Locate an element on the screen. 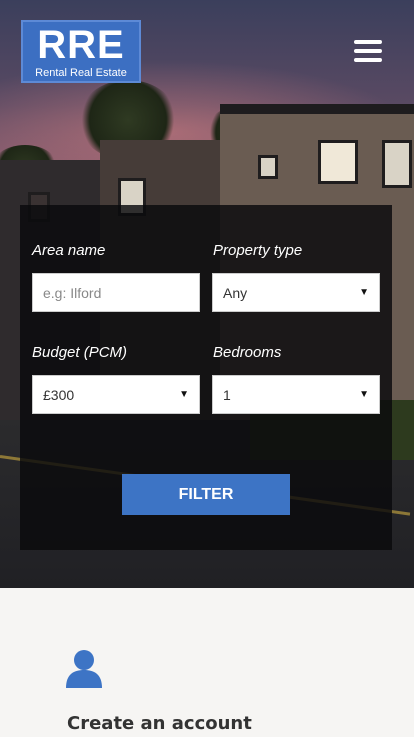 The width and height of the screenshot is (414, 737). house-roof is located at coordinates (317, 109).